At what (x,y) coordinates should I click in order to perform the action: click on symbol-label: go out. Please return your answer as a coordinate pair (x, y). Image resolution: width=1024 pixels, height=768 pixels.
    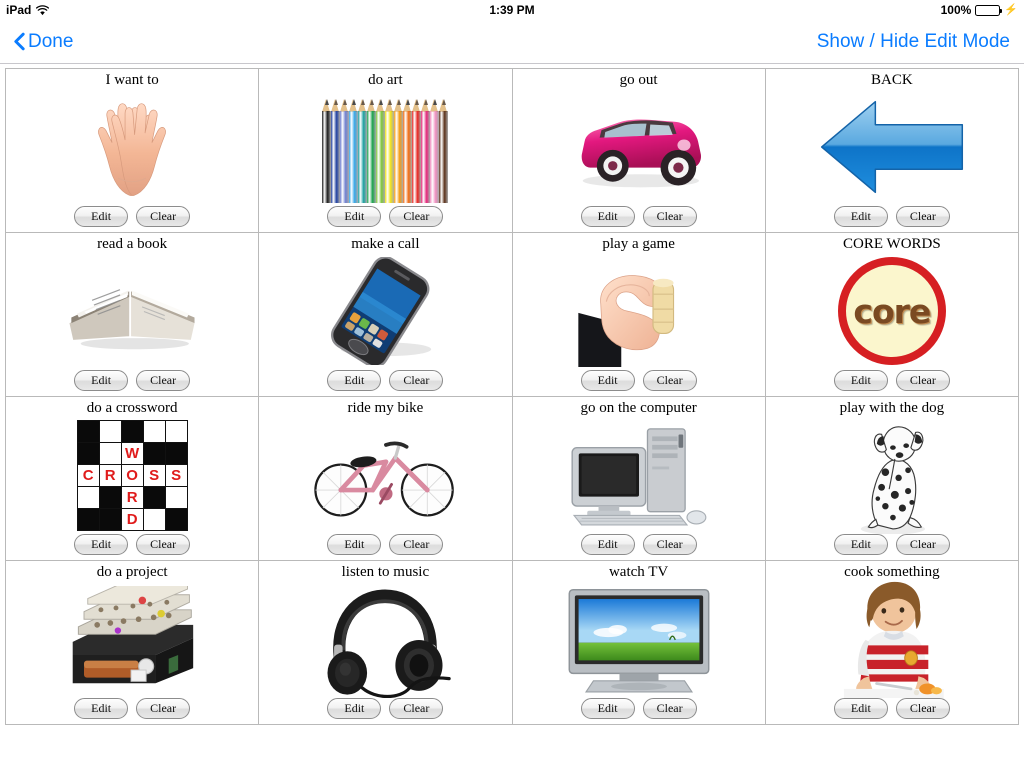
    Looking at the image, I should click on (638, 80).